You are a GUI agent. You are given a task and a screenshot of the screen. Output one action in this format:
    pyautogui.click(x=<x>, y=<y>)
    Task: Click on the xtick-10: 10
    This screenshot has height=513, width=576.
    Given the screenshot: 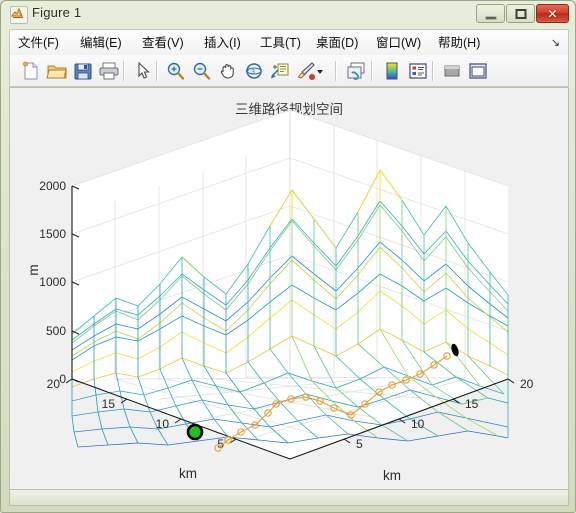 What is the action you would take?
    pyautogui.click(x=418, y=424)
    